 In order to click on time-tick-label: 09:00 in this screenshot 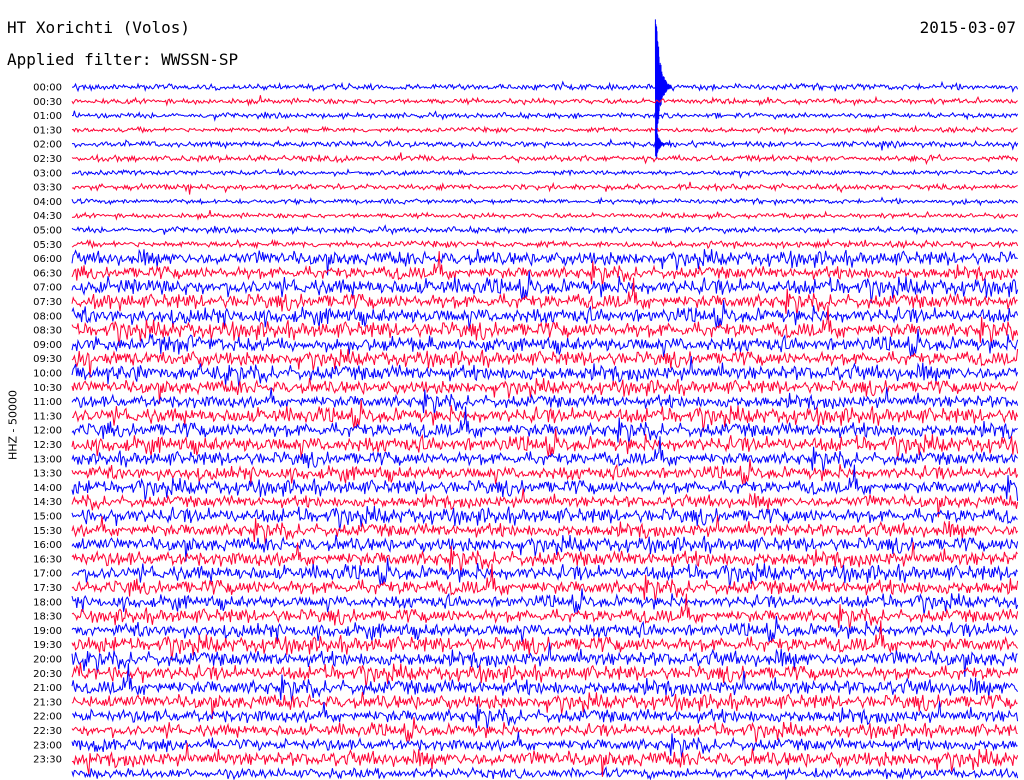, I will do `click(47, 345)`.